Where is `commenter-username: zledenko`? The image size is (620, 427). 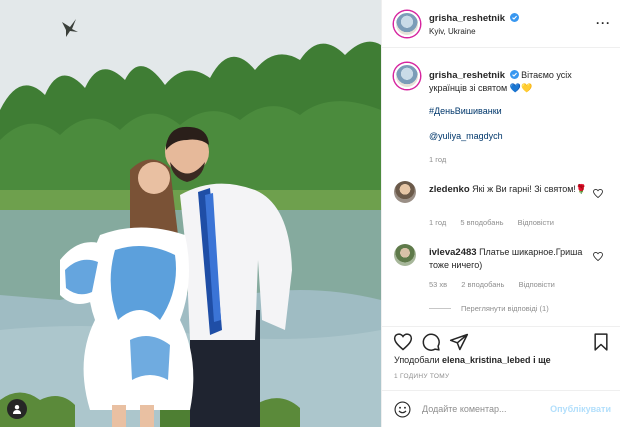
commenter-username: zledenko is located at coordinates (449, 189).